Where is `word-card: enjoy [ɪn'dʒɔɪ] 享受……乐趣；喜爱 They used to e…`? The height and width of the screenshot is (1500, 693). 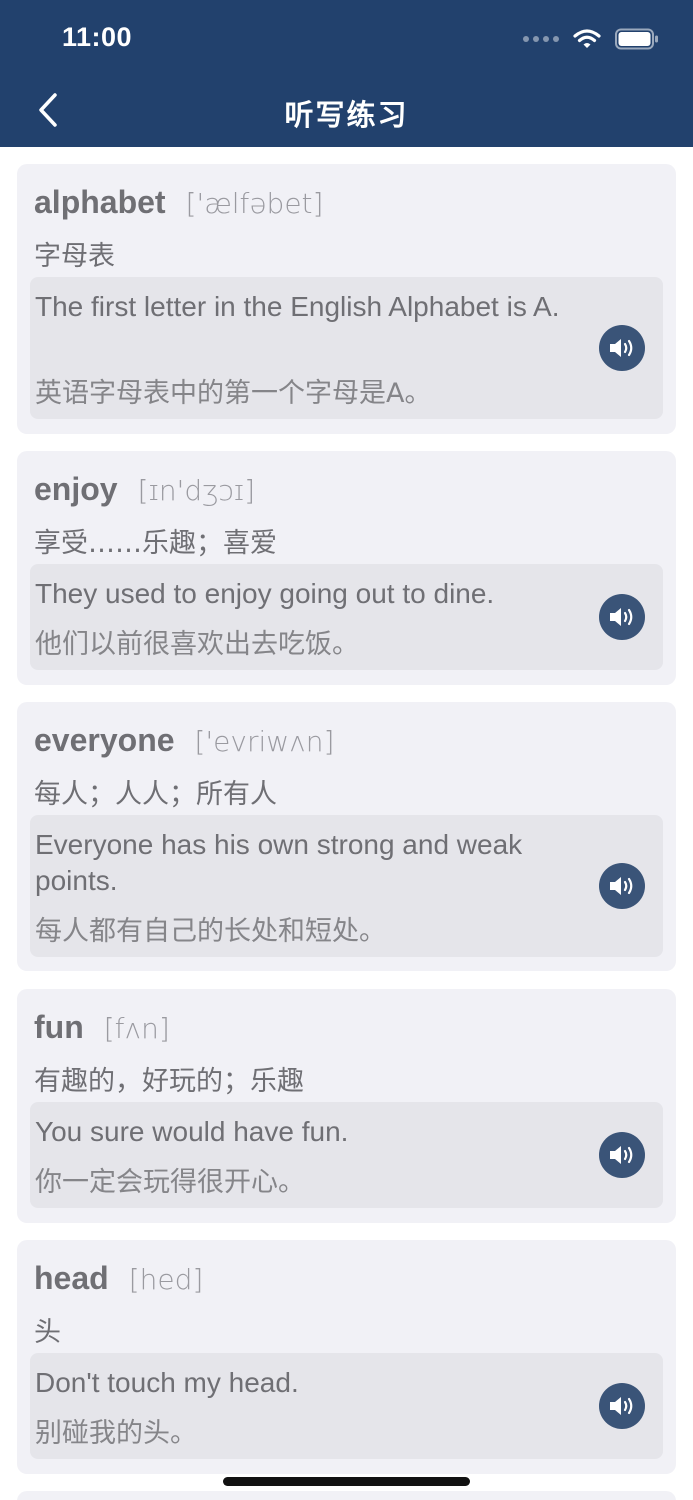 word-card: enjoy [ɪn'dʒɔɪ] 享受……乐趣；喜爱 They used to e… is located at coordinates (346, 568).